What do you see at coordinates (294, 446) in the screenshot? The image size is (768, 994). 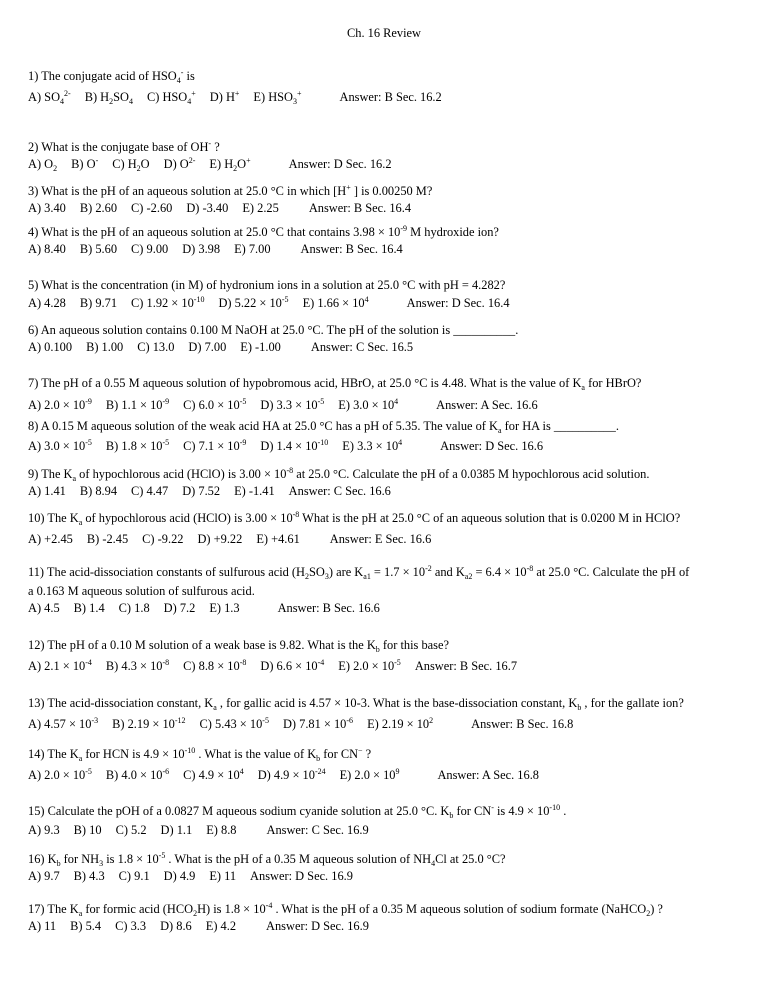 I see `option-d: D) 1.4 × 10-10` at bounding box center [294, 446].